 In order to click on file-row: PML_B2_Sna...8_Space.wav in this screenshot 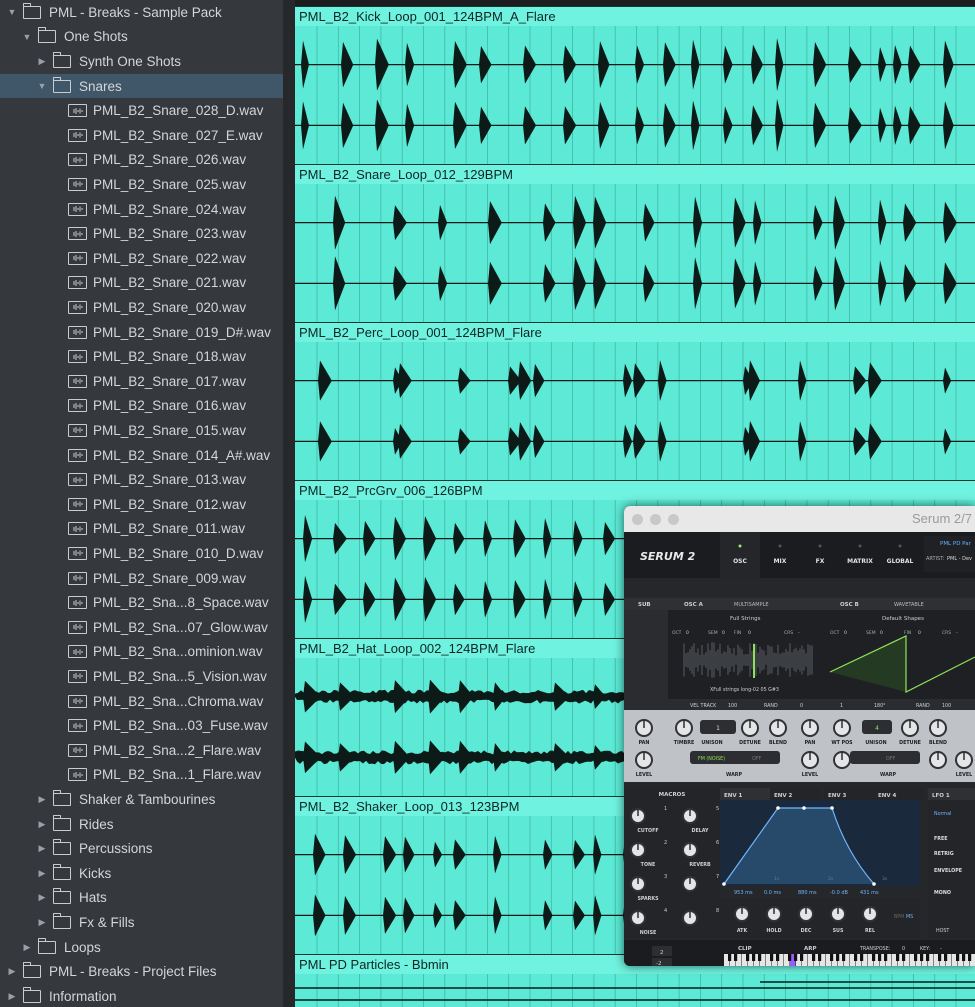, I will do `click(145, 602)`.